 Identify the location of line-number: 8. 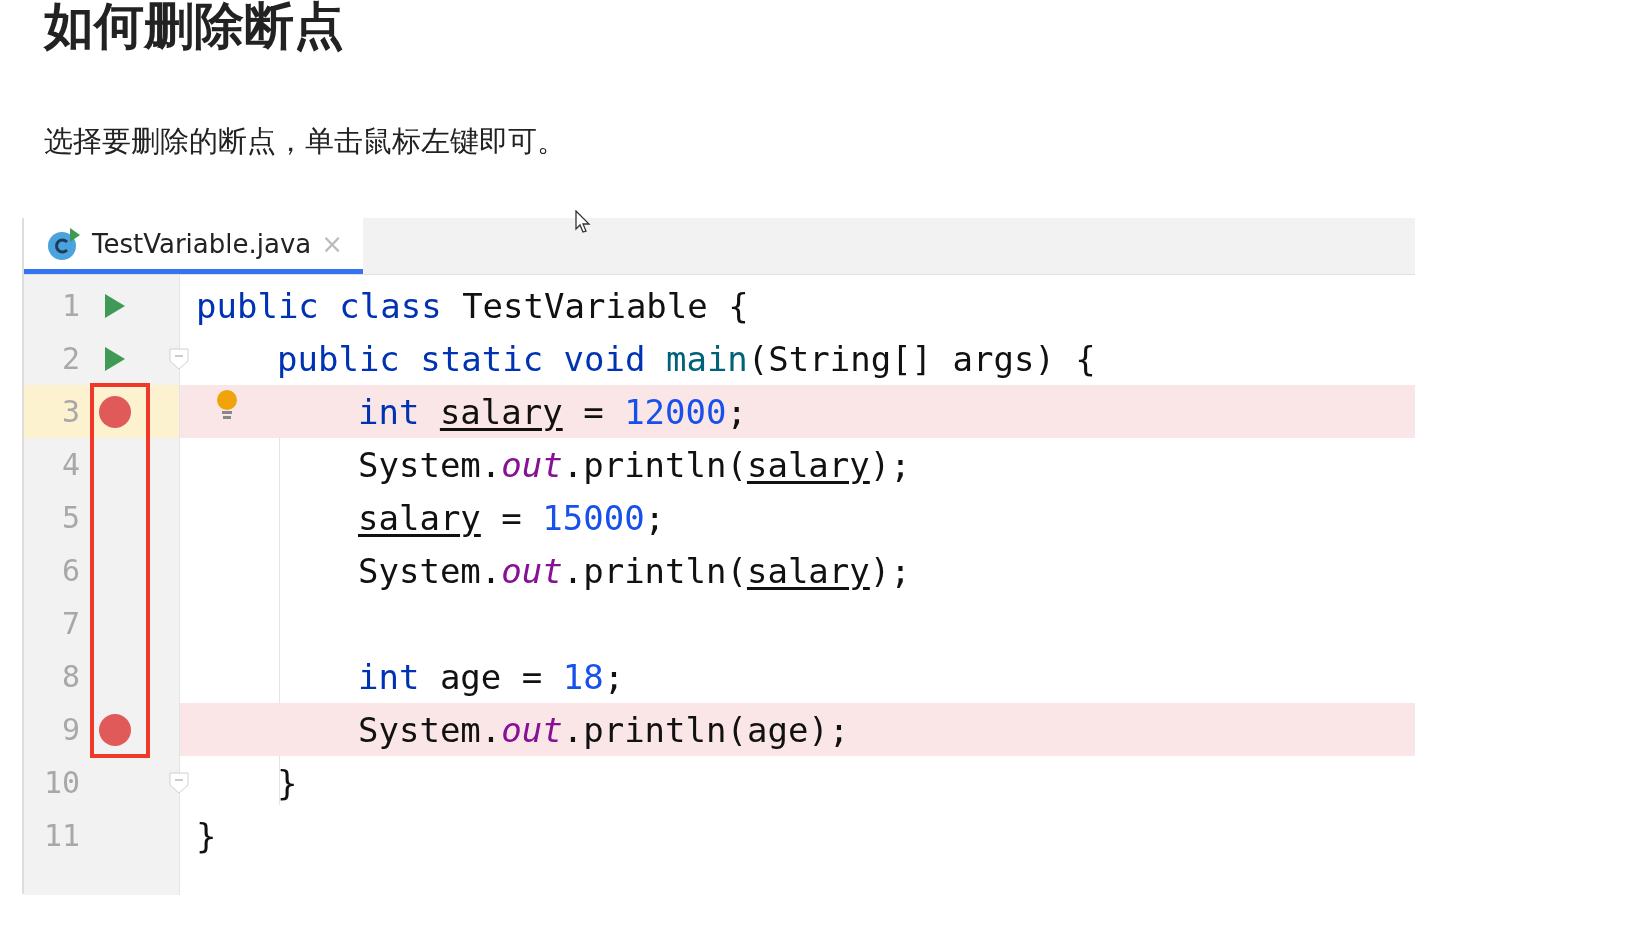
(70, 676).